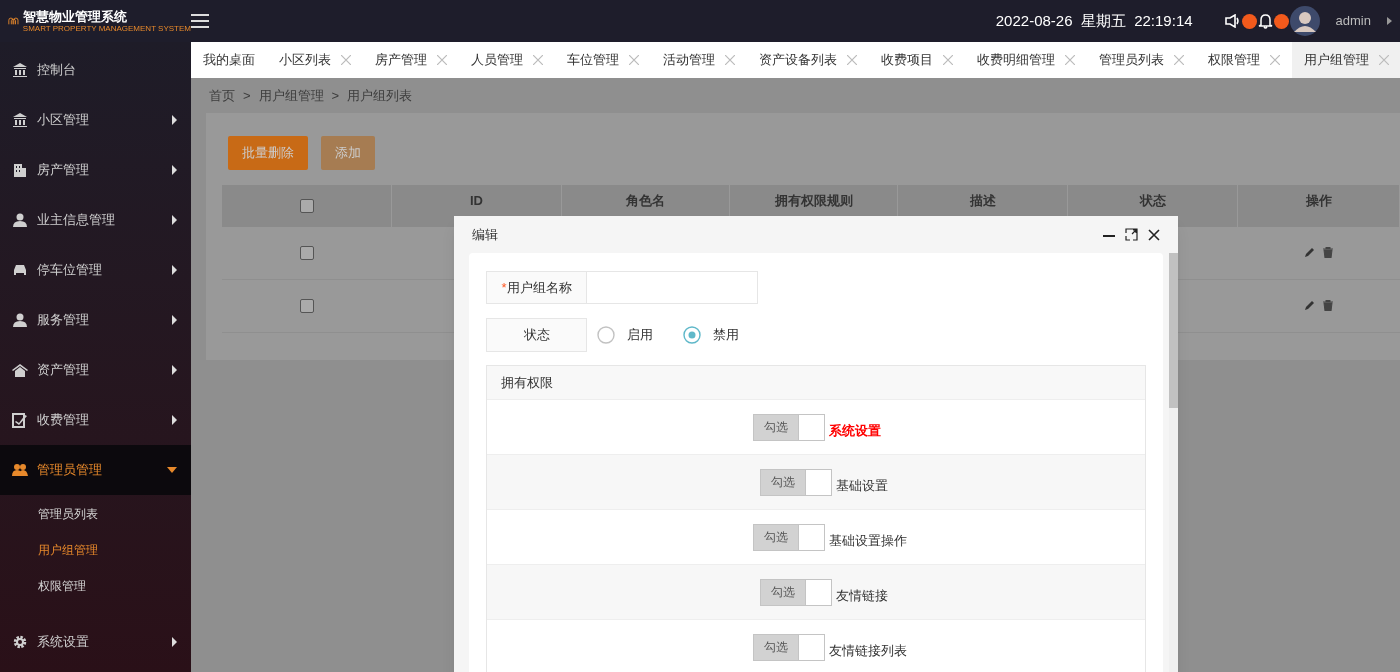 The height and width of the screenshot is (672, 1400). Describe the element at coordinates (855, 430) in the screenshot. I see `permission-label: 系统设置` at that location.